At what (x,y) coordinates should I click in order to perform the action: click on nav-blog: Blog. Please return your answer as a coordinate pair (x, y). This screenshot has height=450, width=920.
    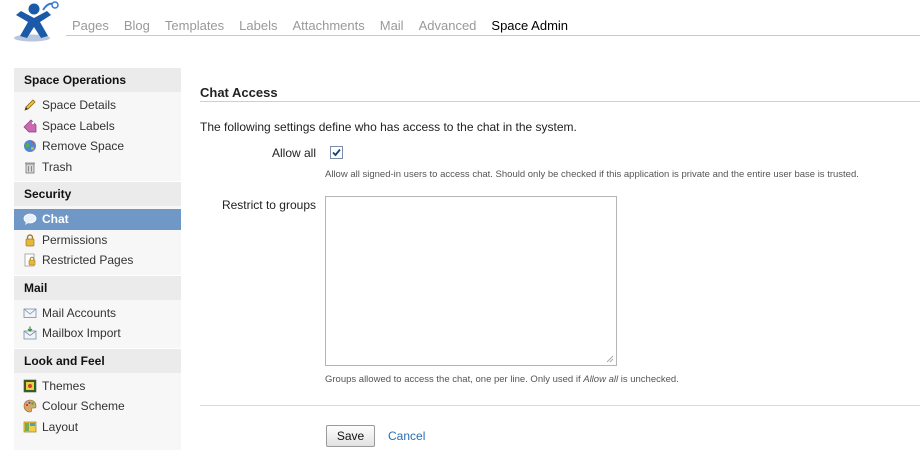
    Looking at the image, I should click on (137, 26).